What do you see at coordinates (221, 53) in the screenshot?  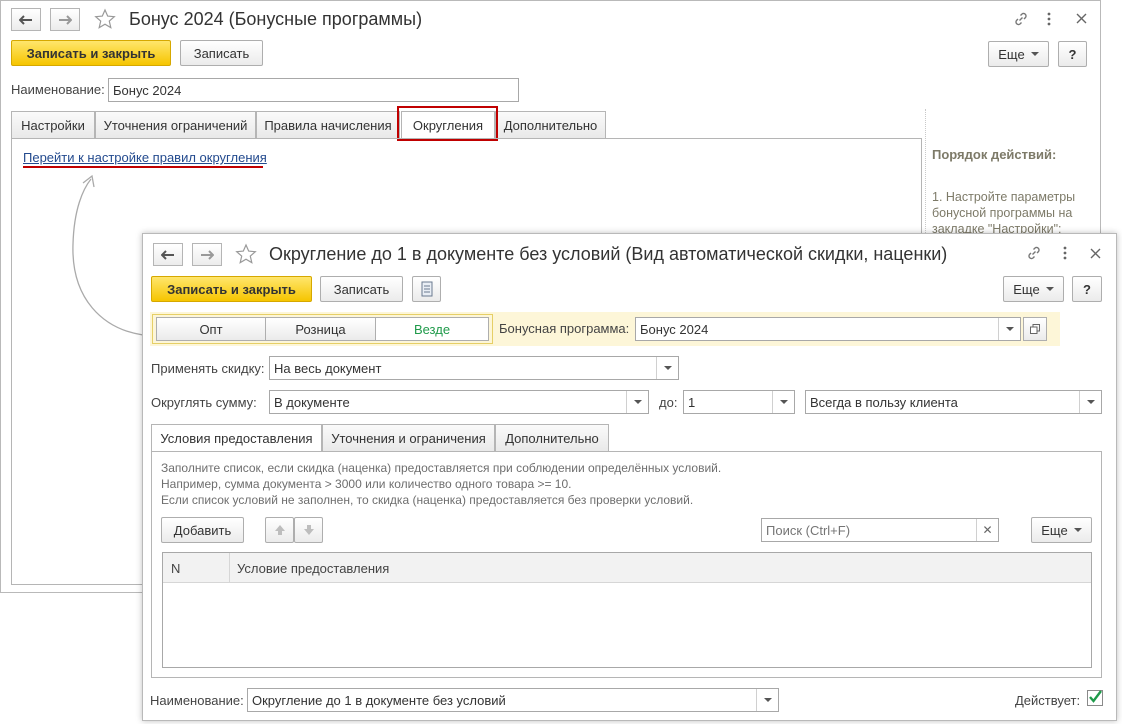 I see `save-button: Записать` at bounding box center [221, 53].